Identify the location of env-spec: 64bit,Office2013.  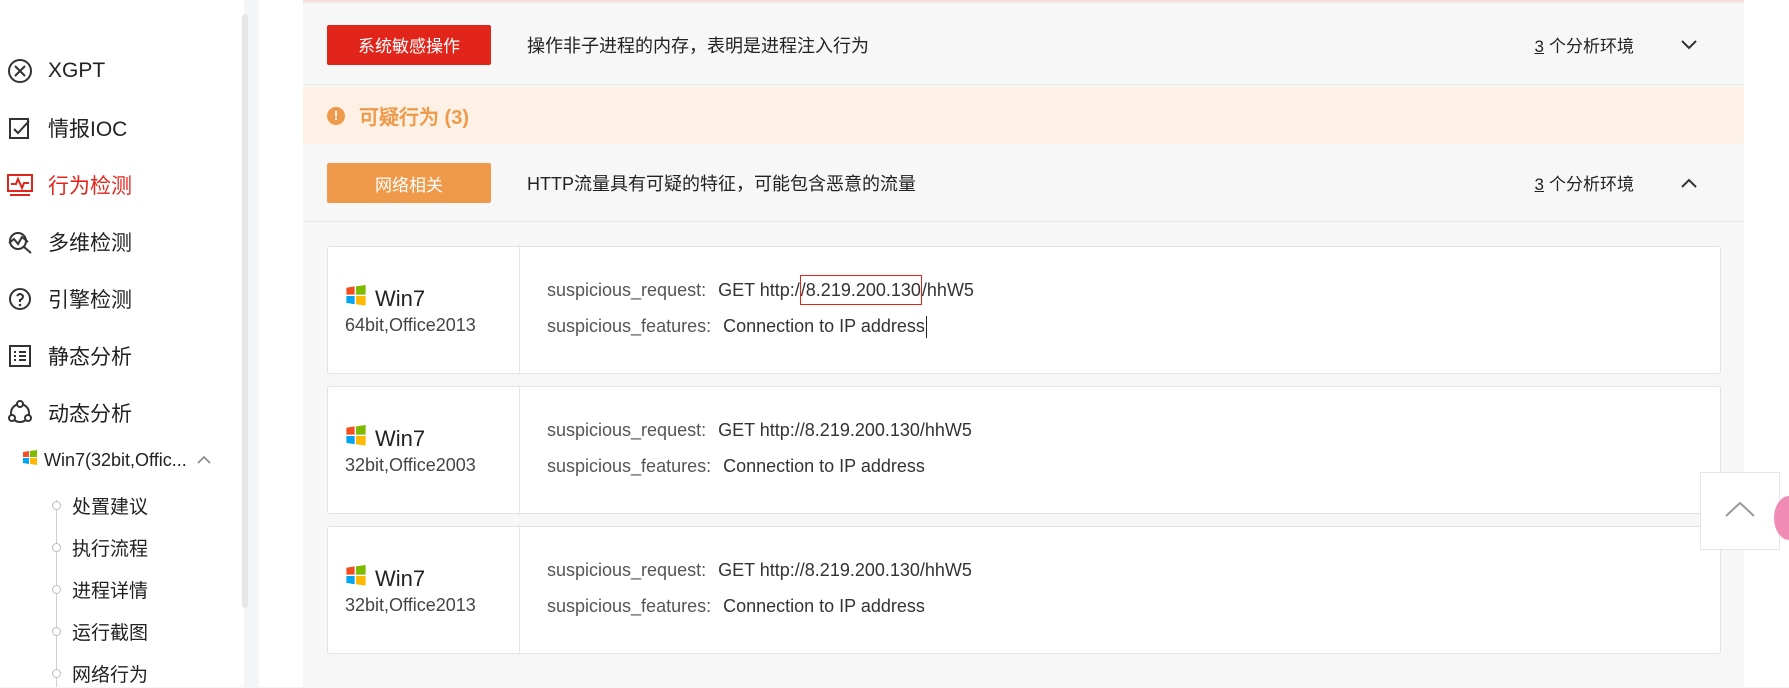
(410, 325).